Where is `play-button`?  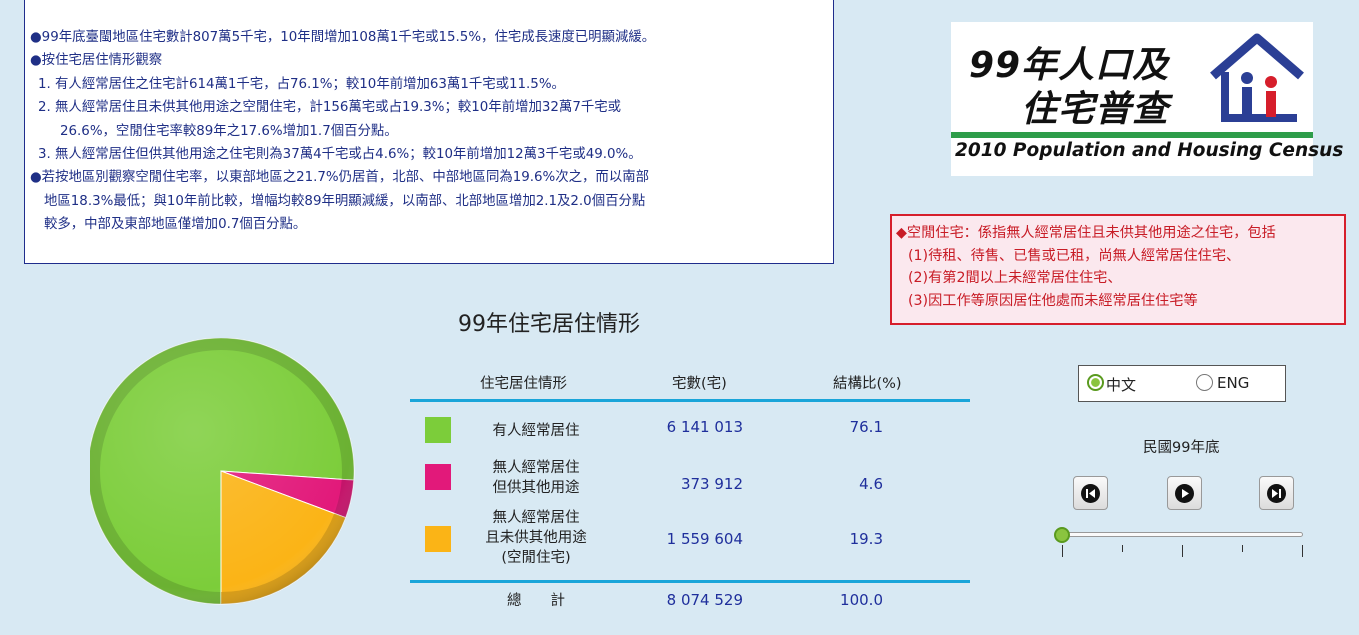
play-button is located at coordinates (1184, 493).